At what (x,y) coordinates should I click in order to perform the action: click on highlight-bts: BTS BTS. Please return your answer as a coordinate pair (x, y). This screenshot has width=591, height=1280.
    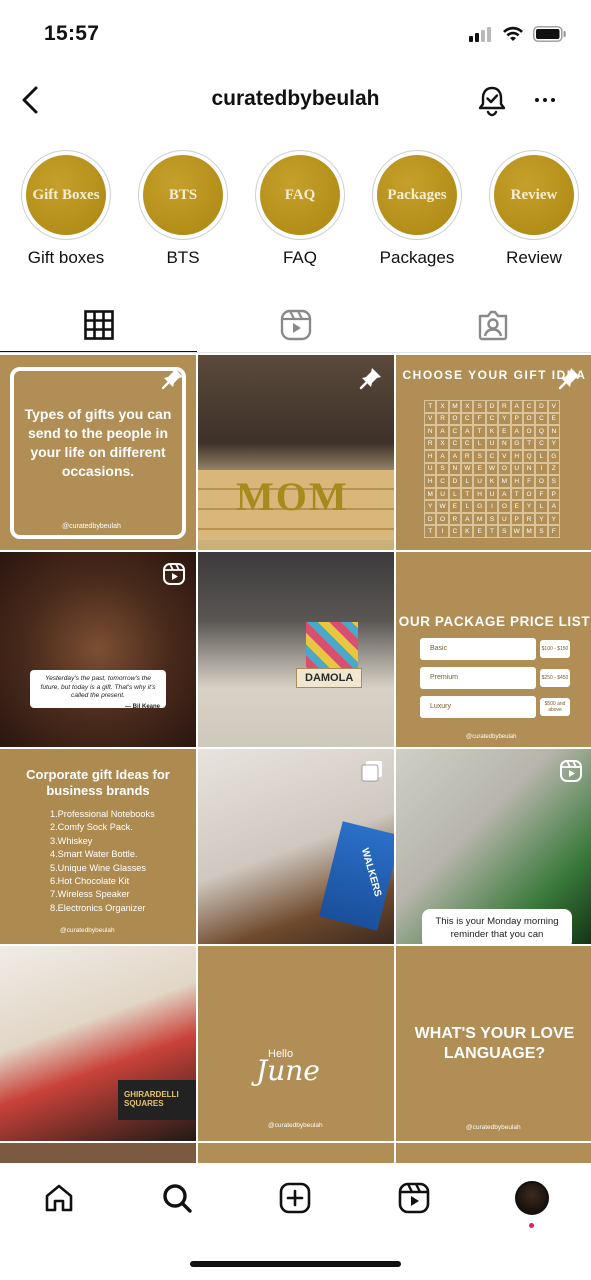
    Looking at the image, I should click on (183, 209).